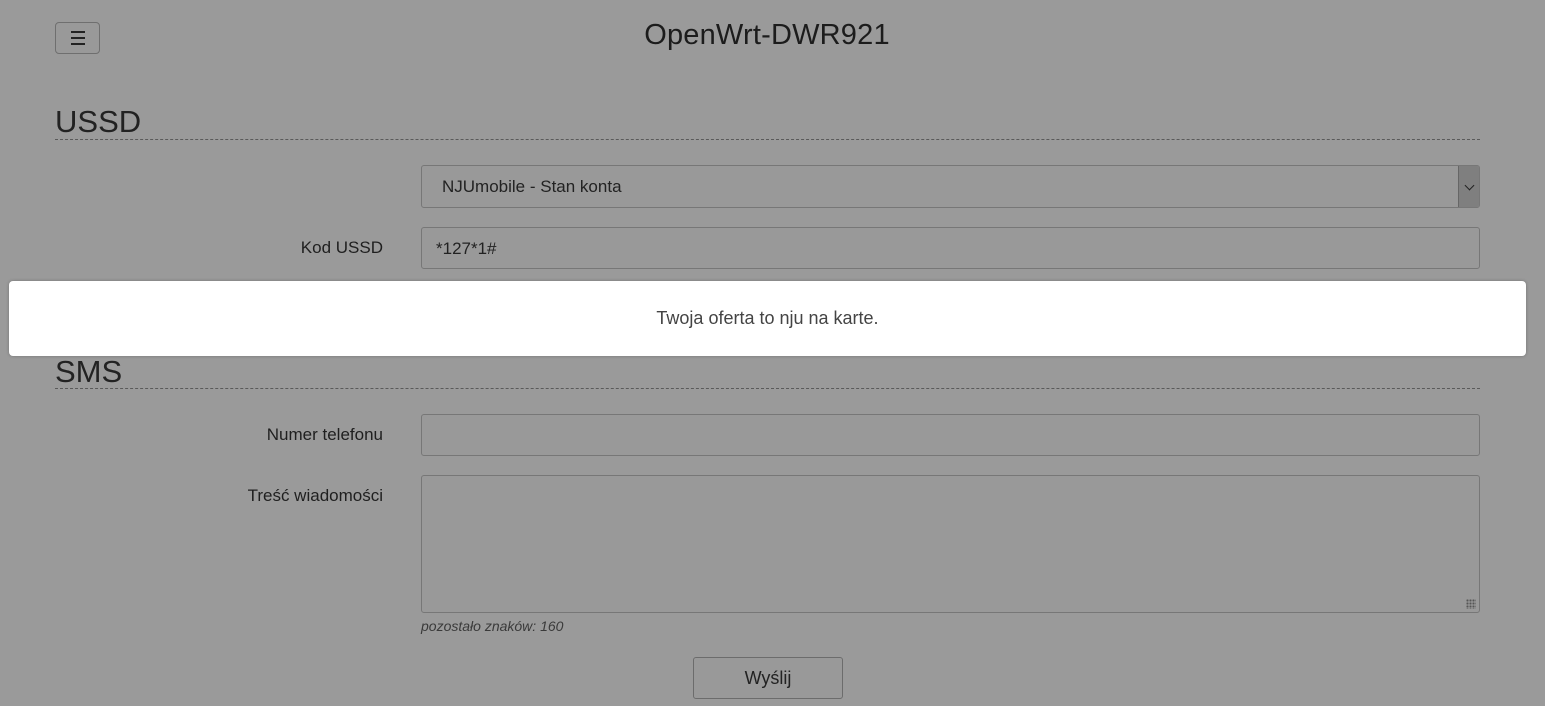  Describe the element at coordinates (98, 121) in the screenshot. I see `section-title-ussd: USSD` at that location.